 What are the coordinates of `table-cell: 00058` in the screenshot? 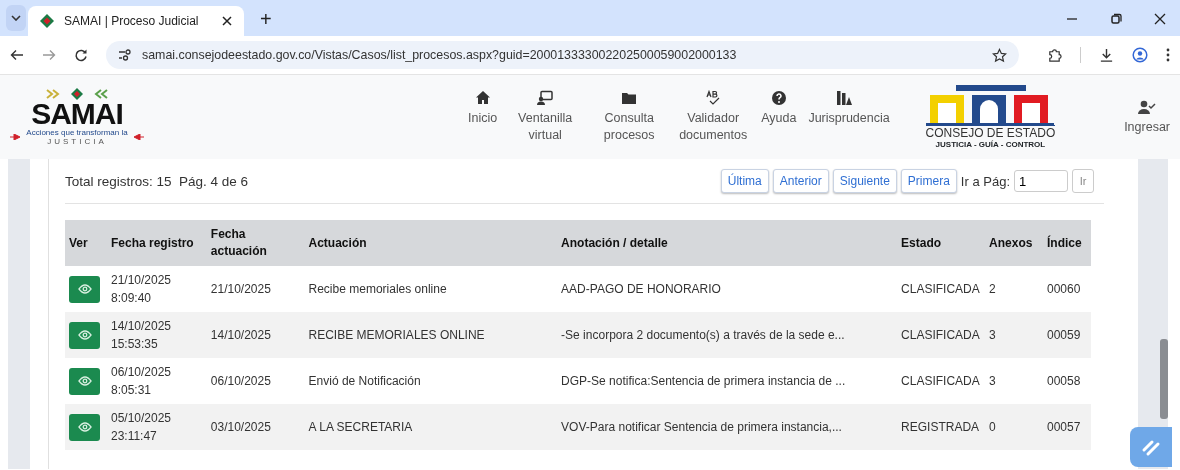 It's located at (1064, 381).